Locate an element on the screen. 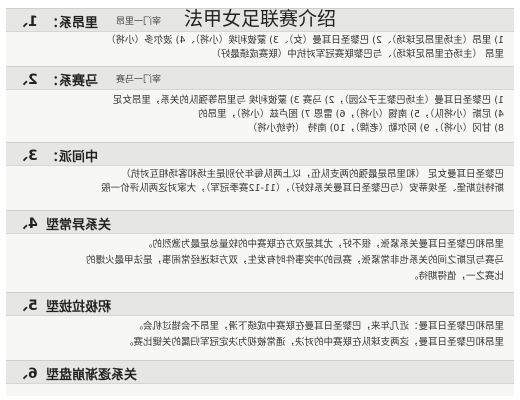 Image resolution: width=520 pixels, height=400 pixels. section-3-header: 3、 中间派： is located at coordinates (260, 154).